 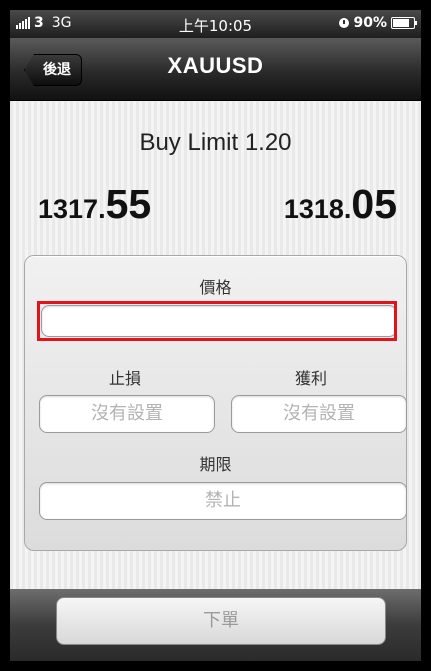 I want to click on order-type-label: Buy Limit 1.20, so click(x=215, y=142).